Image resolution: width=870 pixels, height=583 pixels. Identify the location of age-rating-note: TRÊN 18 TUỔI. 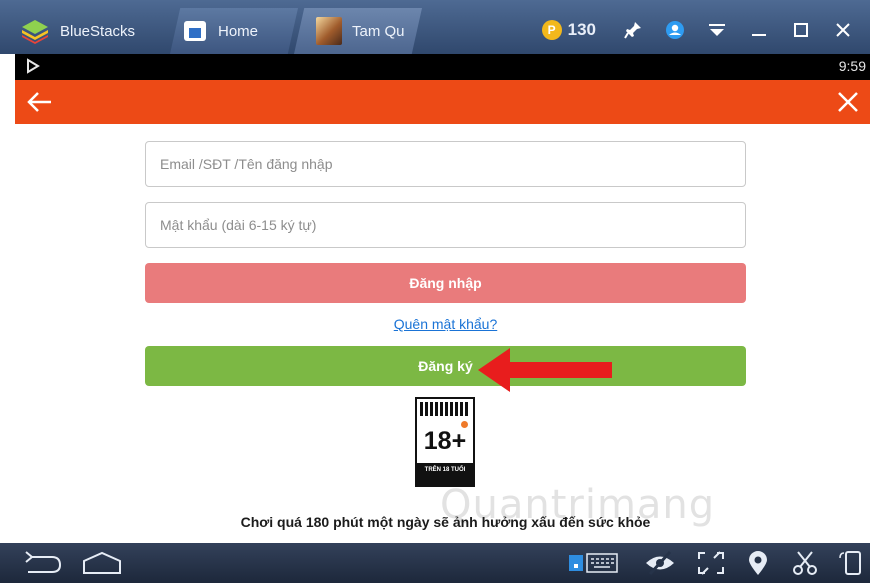
(445, 474).